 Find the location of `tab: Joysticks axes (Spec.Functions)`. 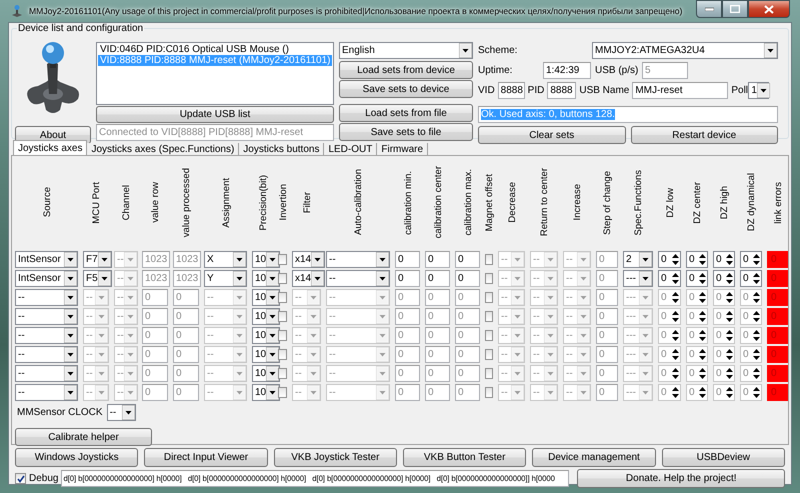

tab: Joysticks axes (Spec.Functions) is located at coordinates (163, 149).